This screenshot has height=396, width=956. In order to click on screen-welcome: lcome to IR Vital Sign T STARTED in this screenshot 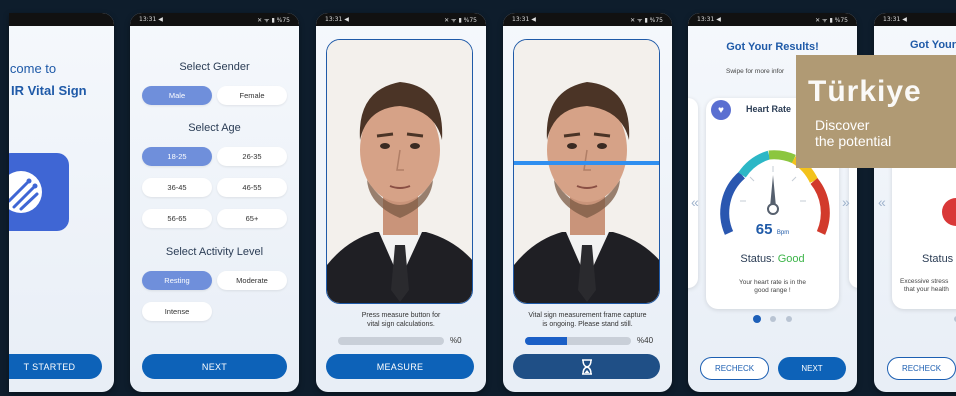, I will do `click(61, 202)`.